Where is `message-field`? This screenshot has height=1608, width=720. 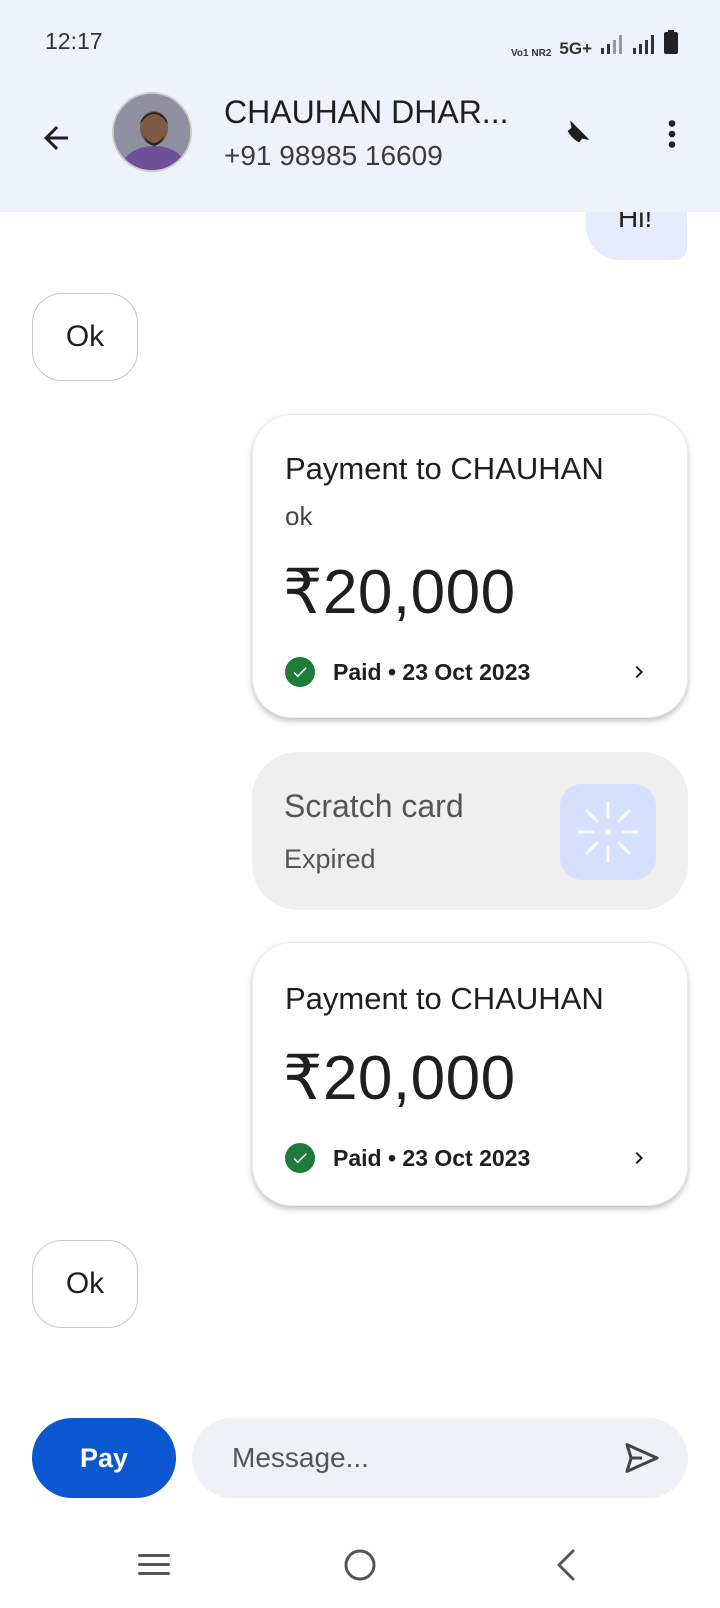 message-field is located at coordinates (440, 1458).